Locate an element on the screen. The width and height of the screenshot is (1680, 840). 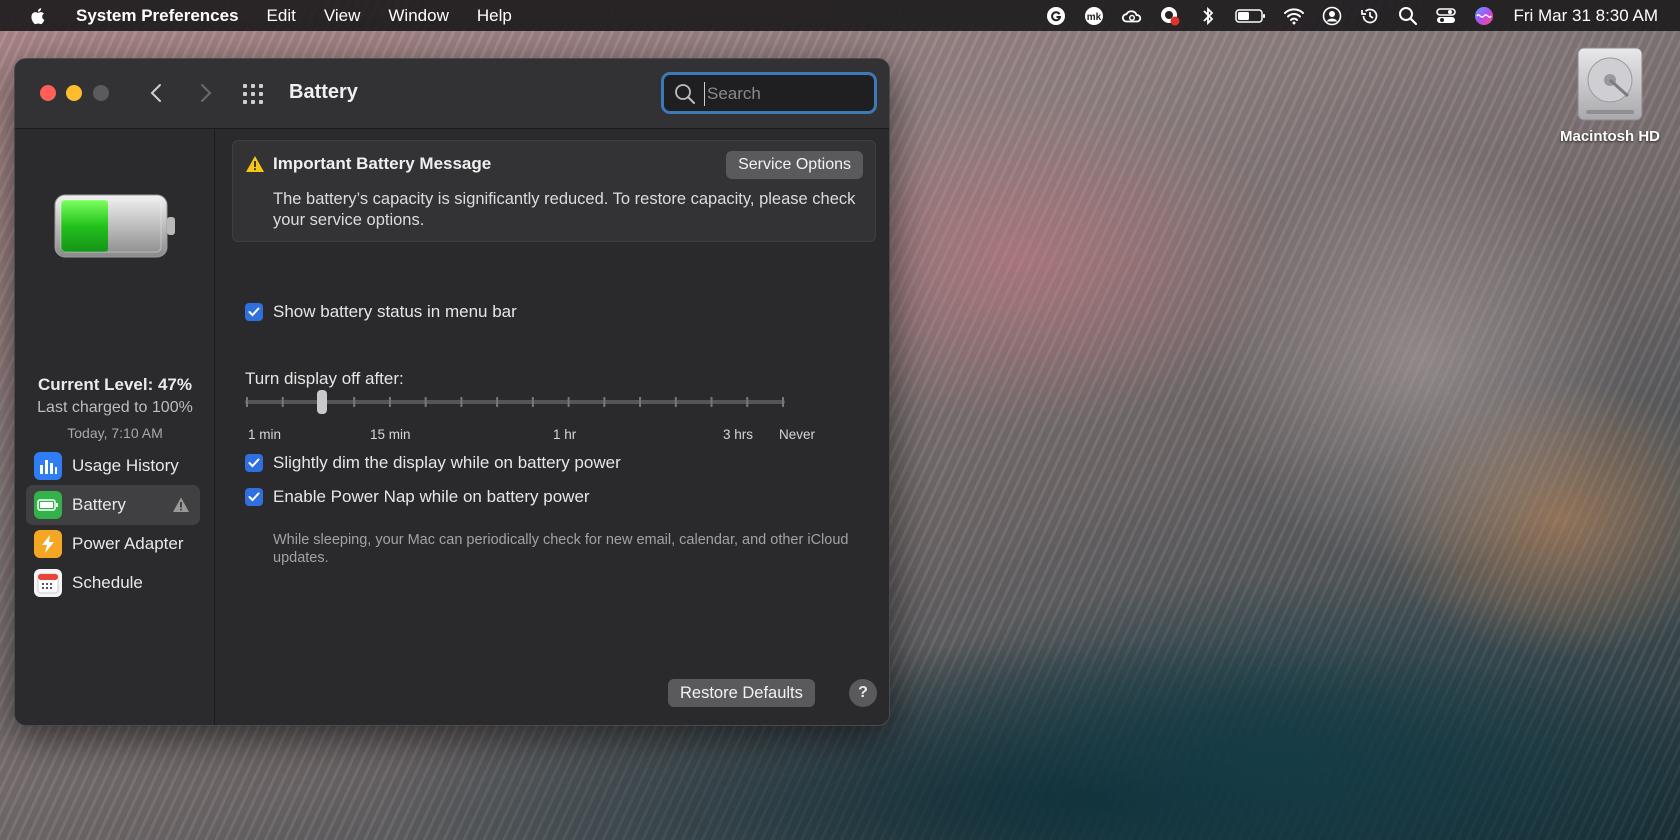
show-status-checkbox-row: Show battery status in menu bar is located at coordinates (381, 312).